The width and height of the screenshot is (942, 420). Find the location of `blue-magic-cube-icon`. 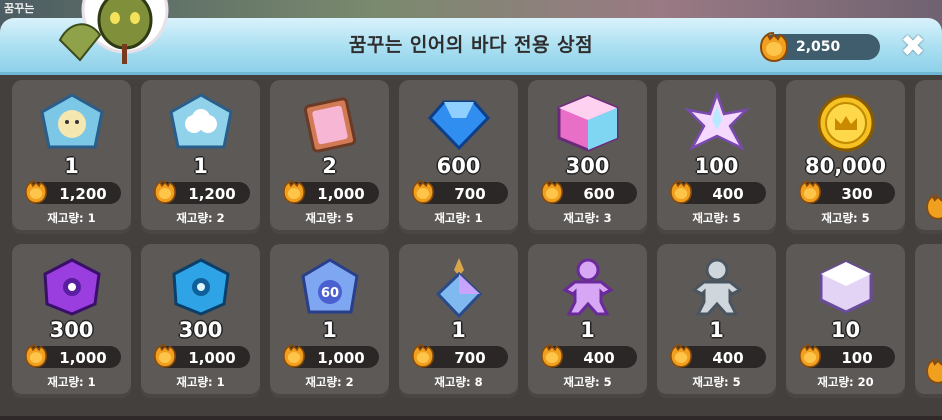

blue-magic-cube-icon is located at coordinates (201, 287).